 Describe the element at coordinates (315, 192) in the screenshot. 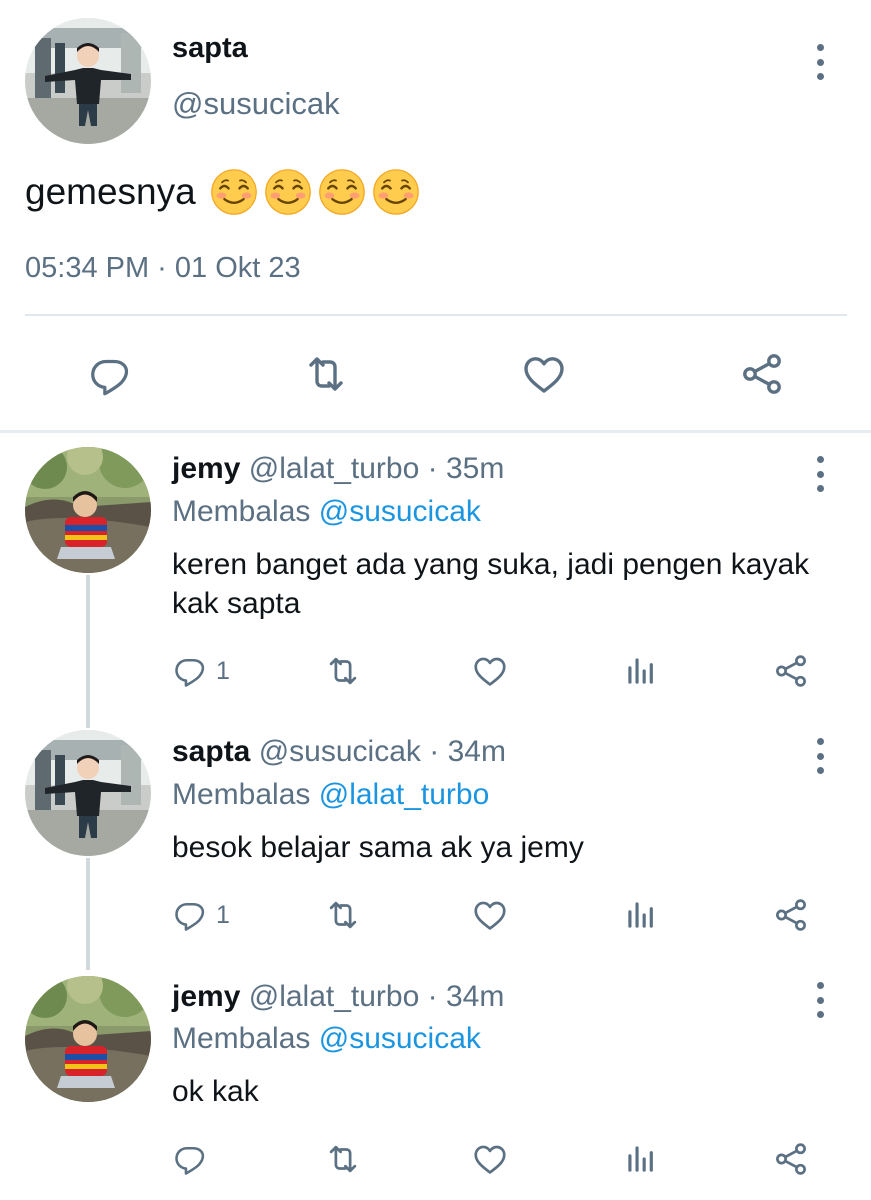

I see `smiling-face-emoji-group` at that location.